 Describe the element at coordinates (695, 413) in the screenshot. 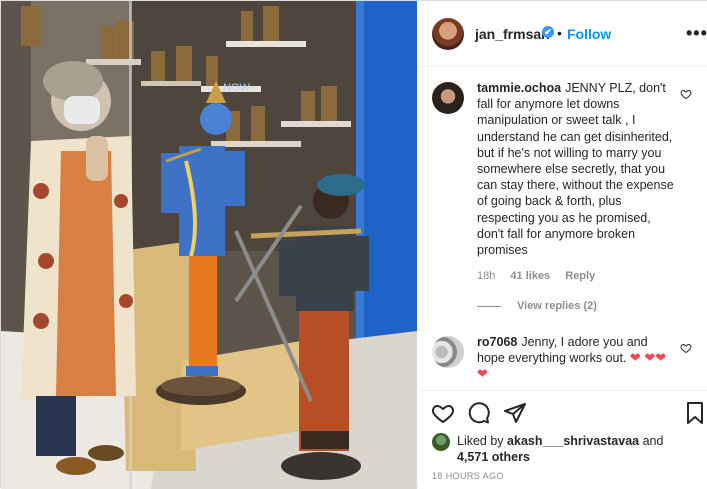

I see `bookmark-icon` at that location.